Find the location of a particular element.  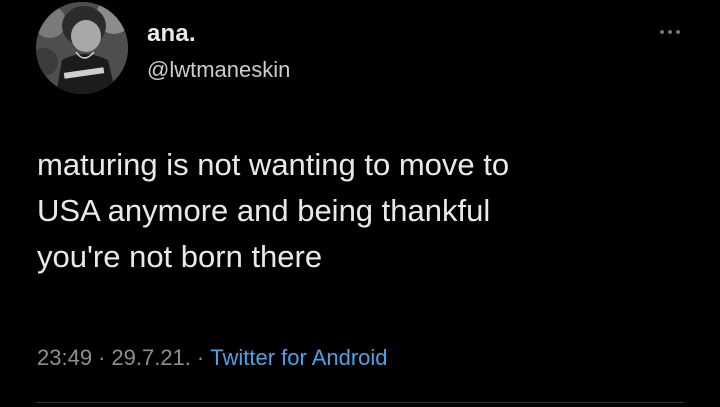

more-options-button is located at coordinates (670, 32).